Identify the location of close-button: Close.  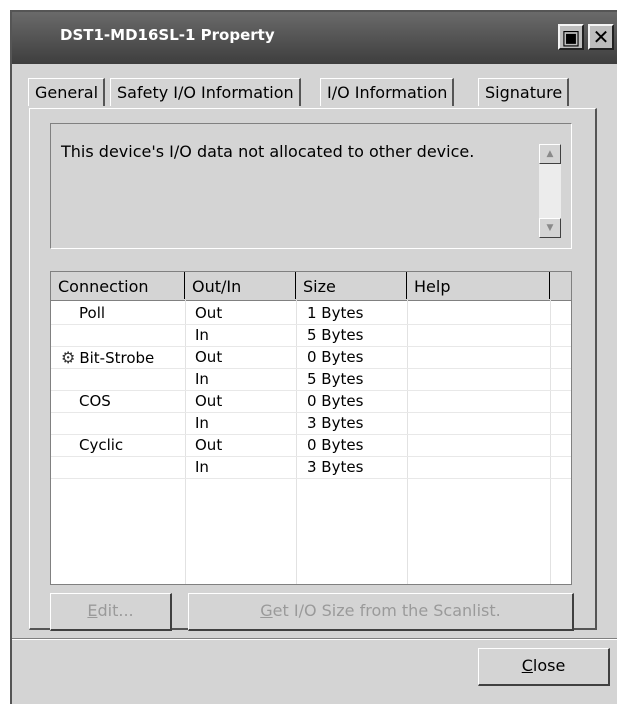
(544, 667).